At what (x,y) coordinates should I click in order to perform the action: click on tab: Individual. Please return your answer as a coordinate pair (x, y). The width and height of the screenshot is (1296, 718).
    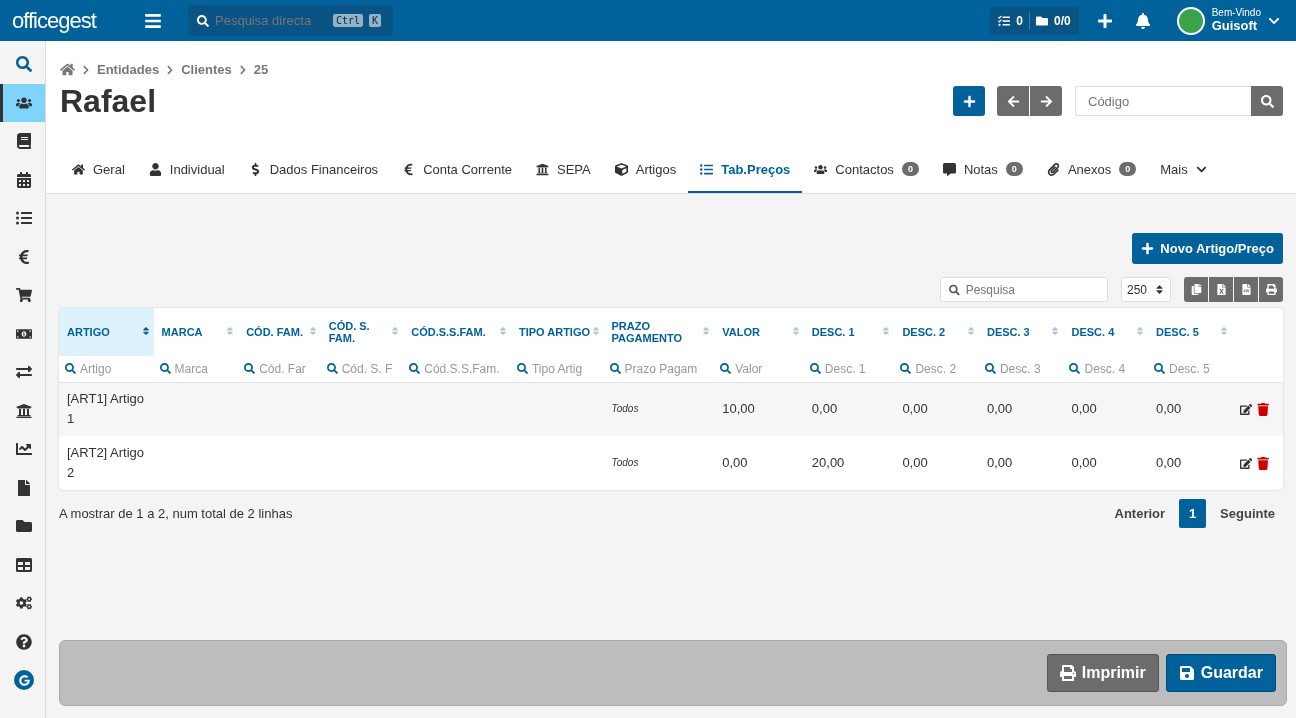
    Looking at the image, I should click on (186, 170).